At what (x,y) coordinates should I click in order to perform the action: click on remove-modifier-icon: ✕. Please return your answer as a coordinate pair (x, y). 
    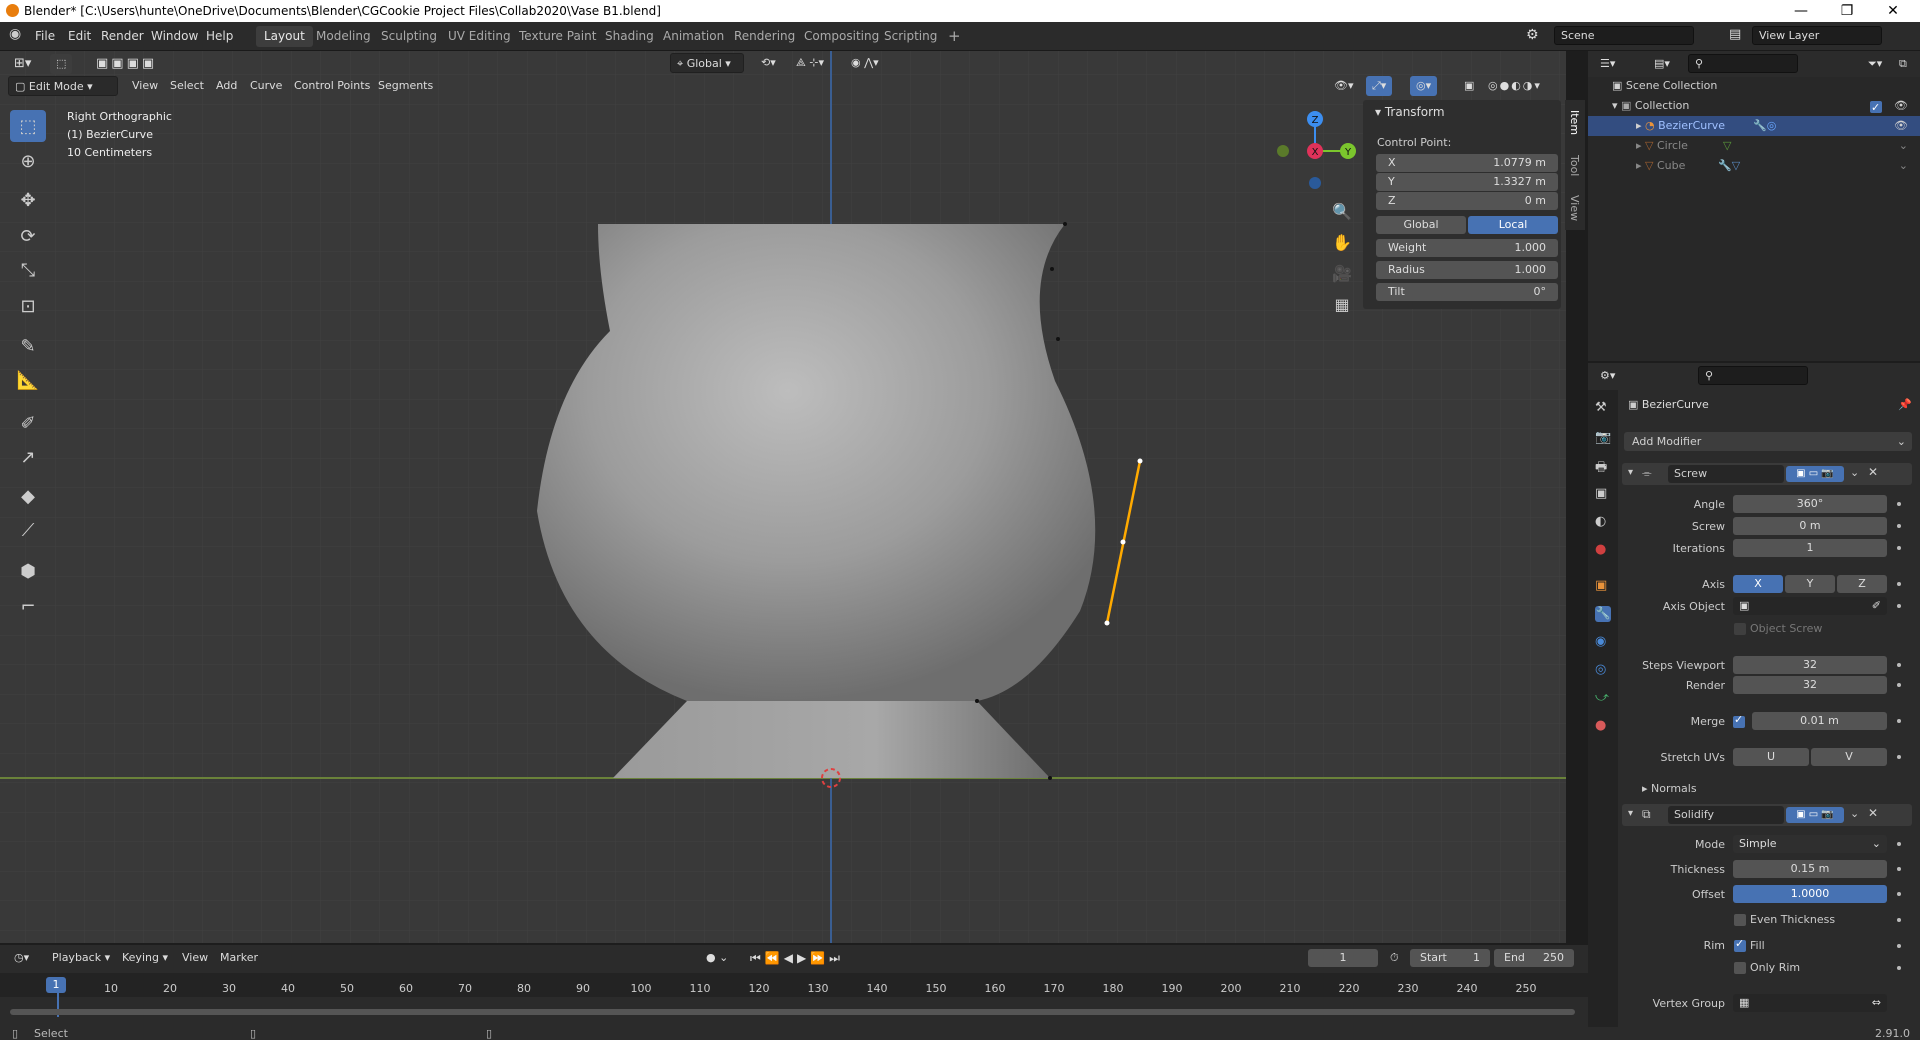
    Looking at the image, I should click on (1873, 472).